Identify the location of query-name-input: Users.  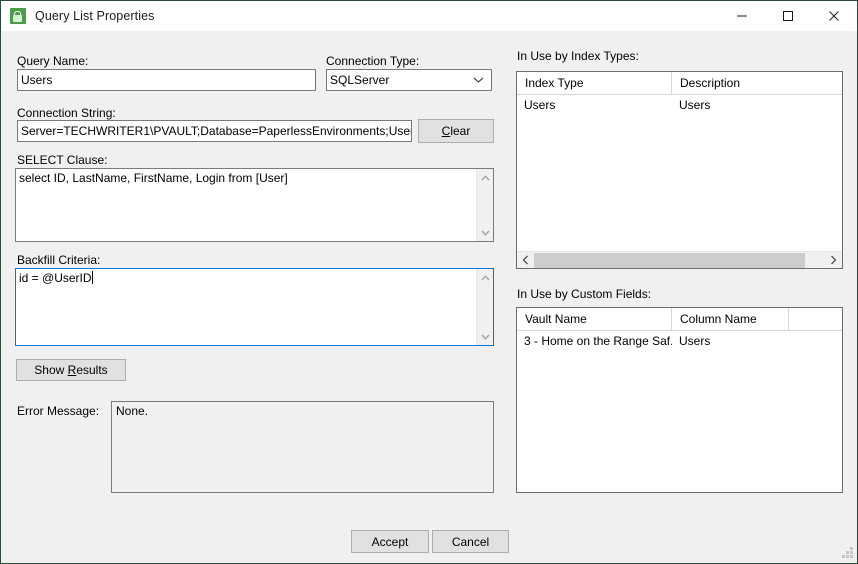
(166, 80).